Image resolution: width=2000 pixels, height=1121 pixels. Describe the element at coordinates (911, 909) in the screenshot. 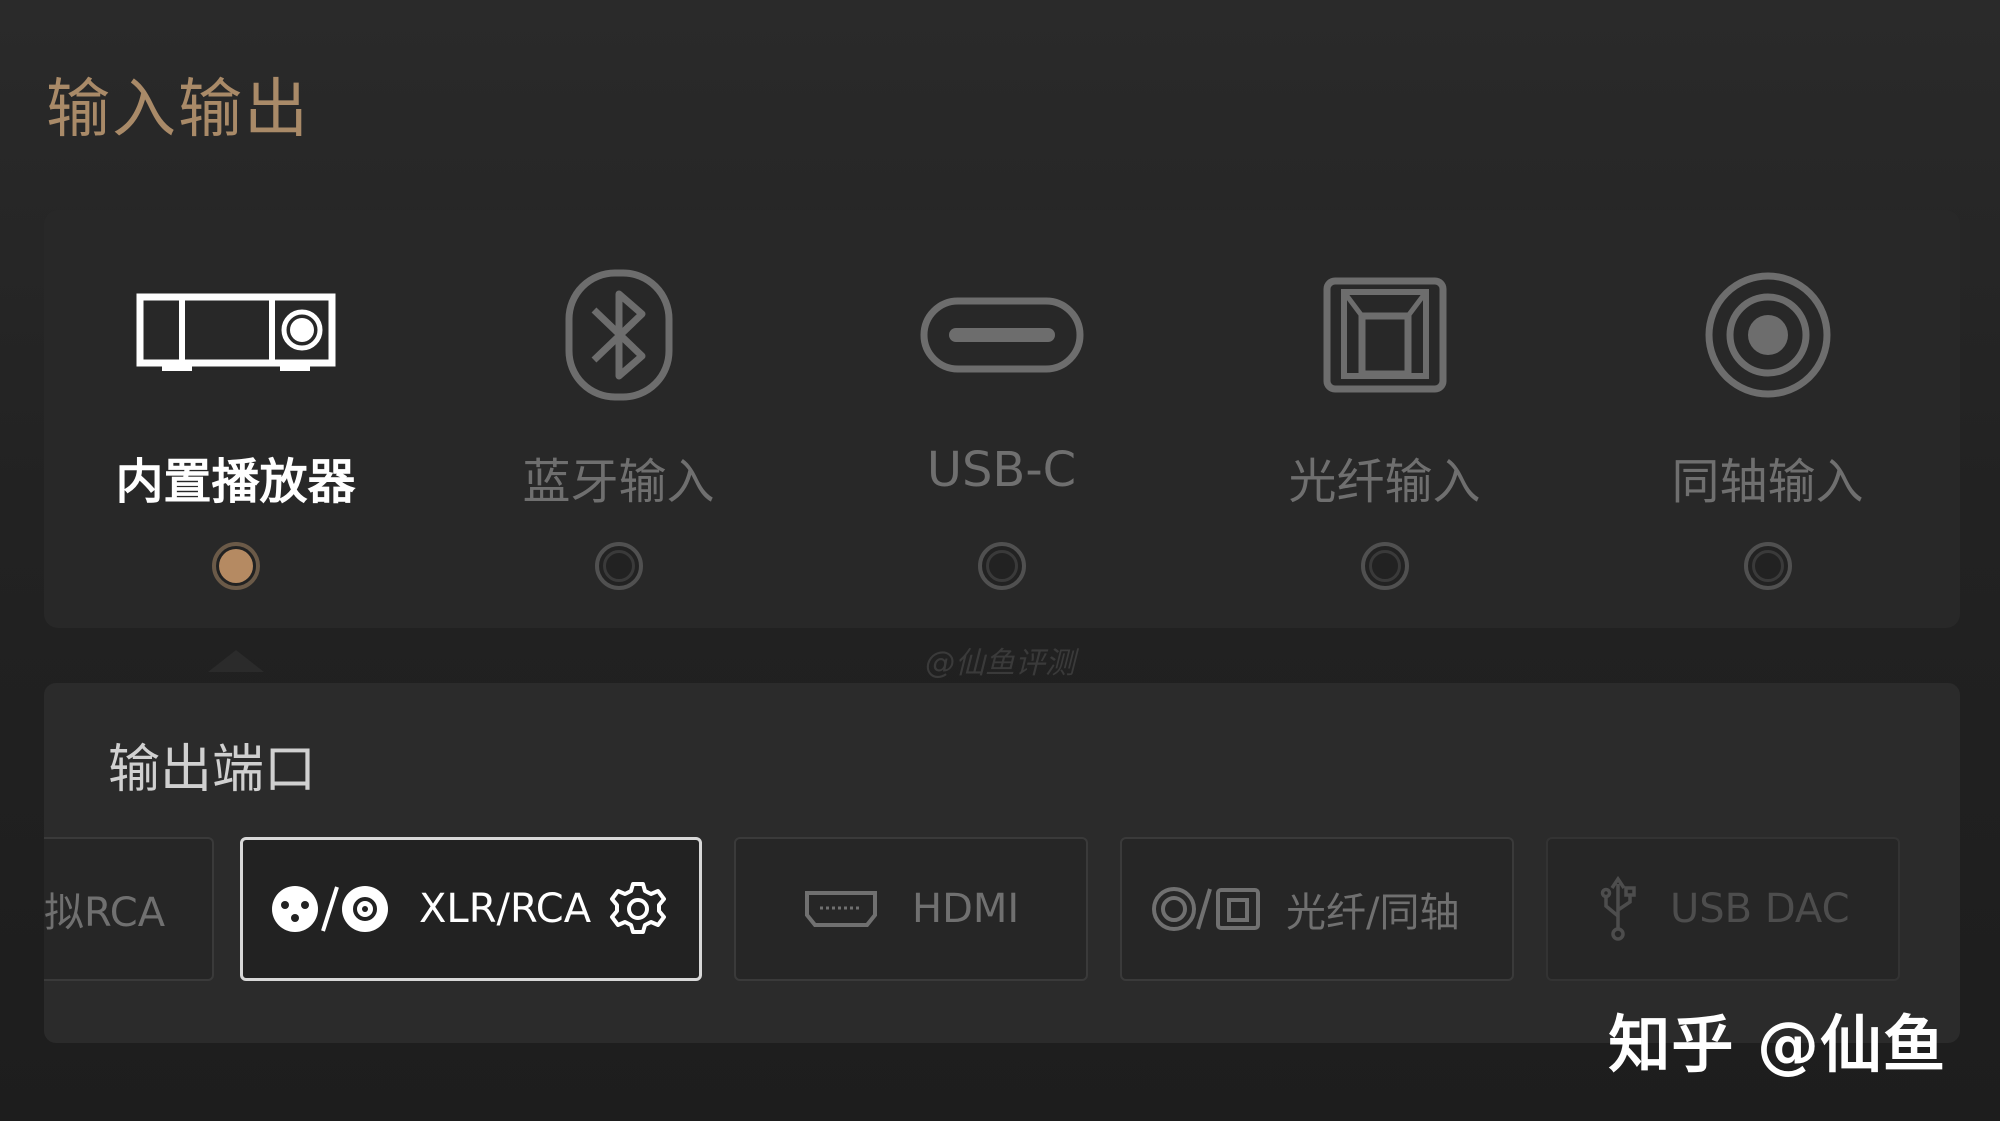

I see `port-option-hdmi: HDMI` at that location.